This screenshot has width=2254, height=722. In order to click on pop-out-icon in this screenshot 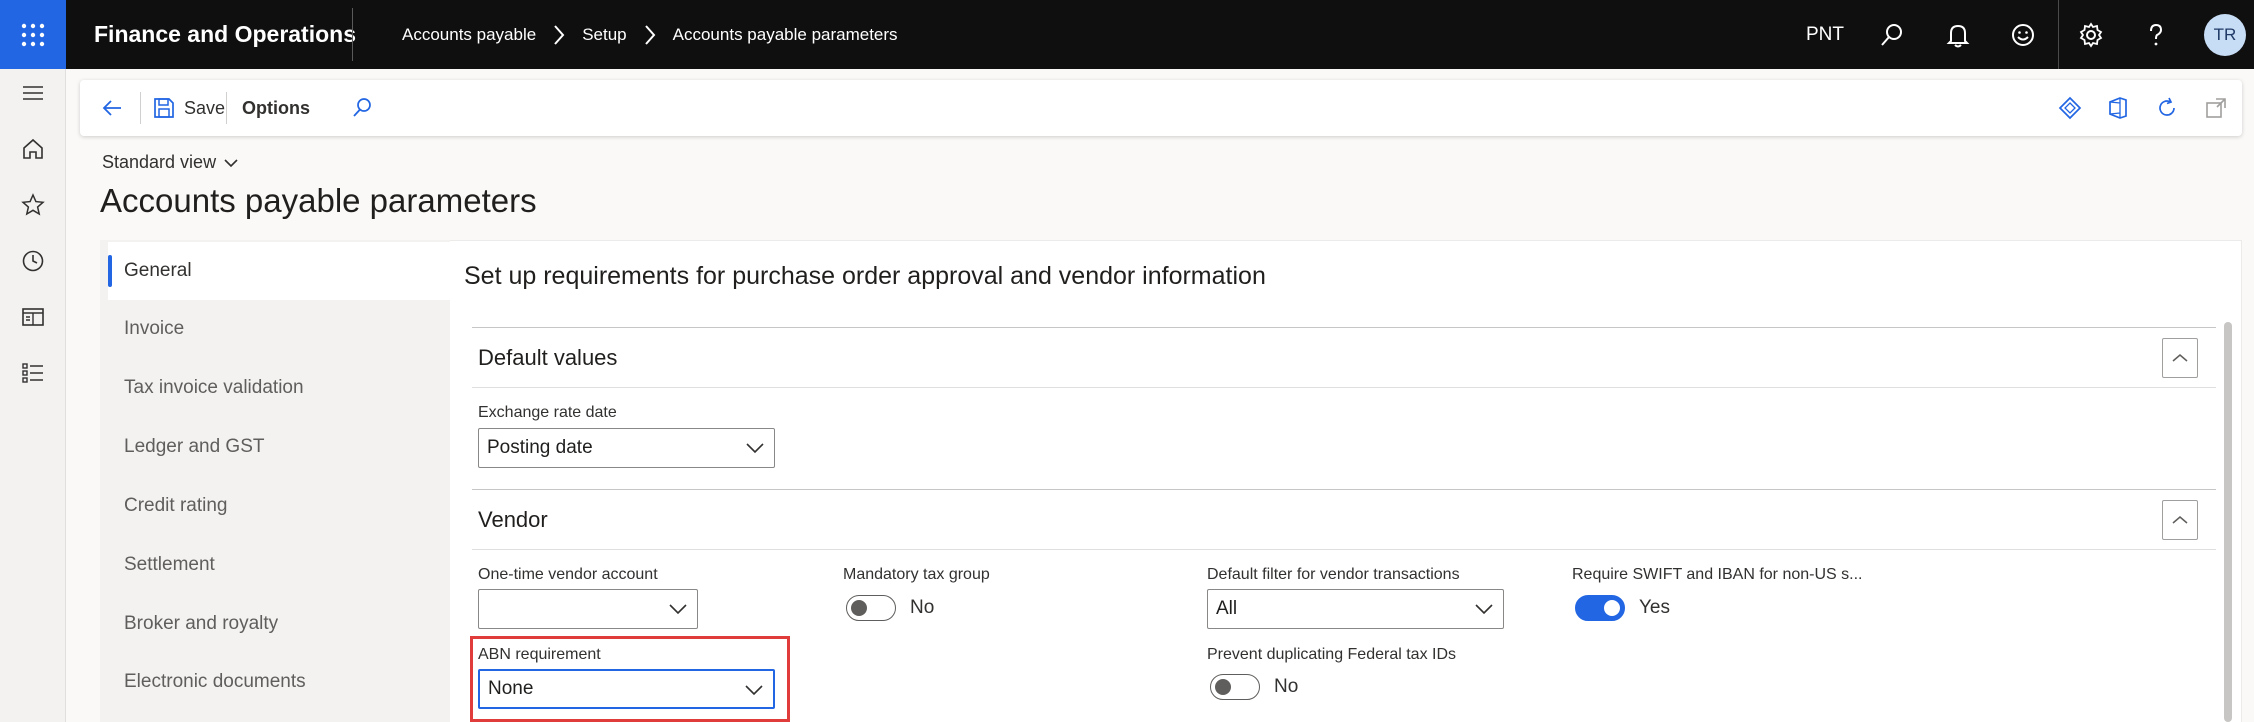, I will do `click(2216, 108)`.